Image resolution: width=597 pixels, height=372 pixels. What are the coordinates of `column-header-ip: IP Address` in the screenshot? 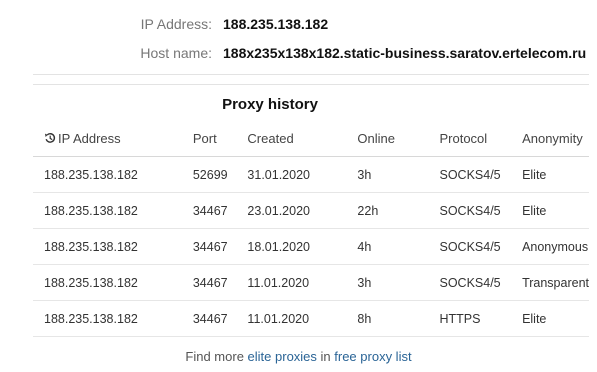 It's located at (113, 139).